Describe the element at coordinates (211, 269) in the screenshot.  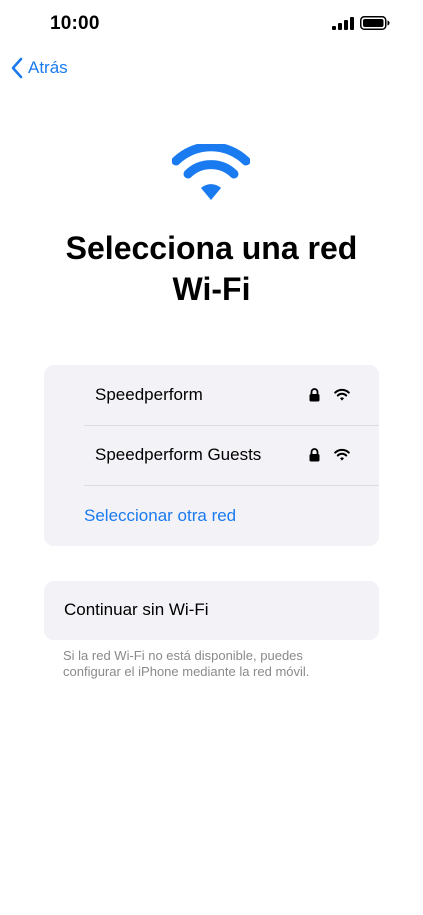
I see `page-title: Selecciona una red Wi-Fi` at that location.